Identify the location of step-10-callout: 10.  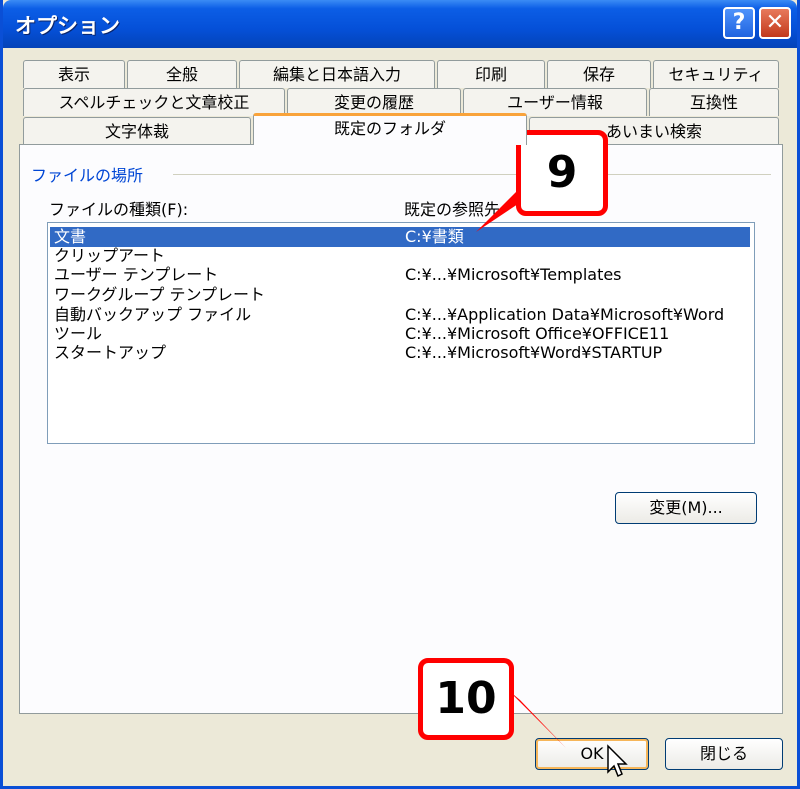
(466, 699).